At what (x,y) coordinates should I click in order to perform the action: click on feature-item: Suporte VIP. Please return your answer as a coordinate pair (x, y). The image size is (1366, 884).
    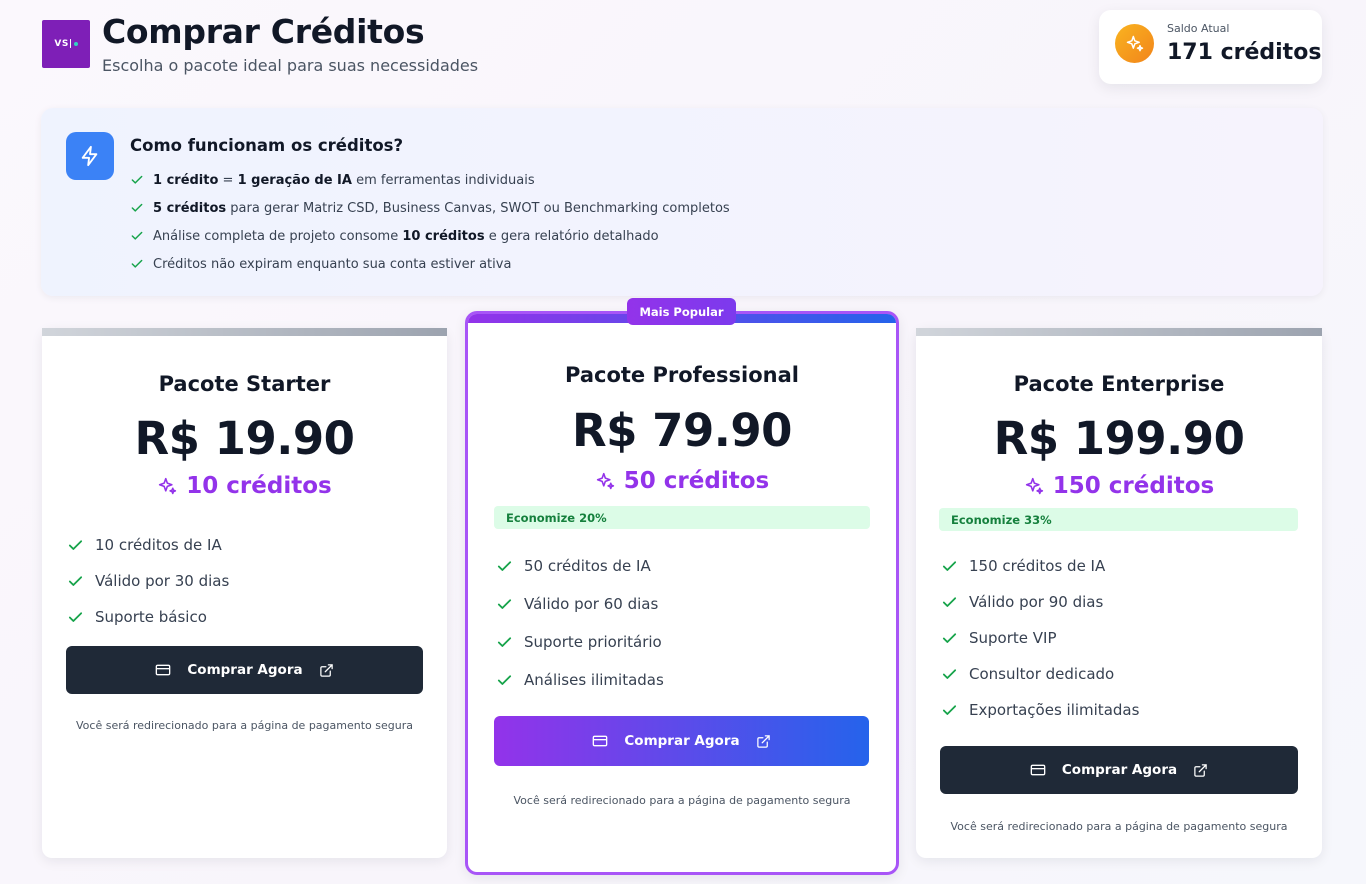
    Looking at the image, I should click on (1040, 638).